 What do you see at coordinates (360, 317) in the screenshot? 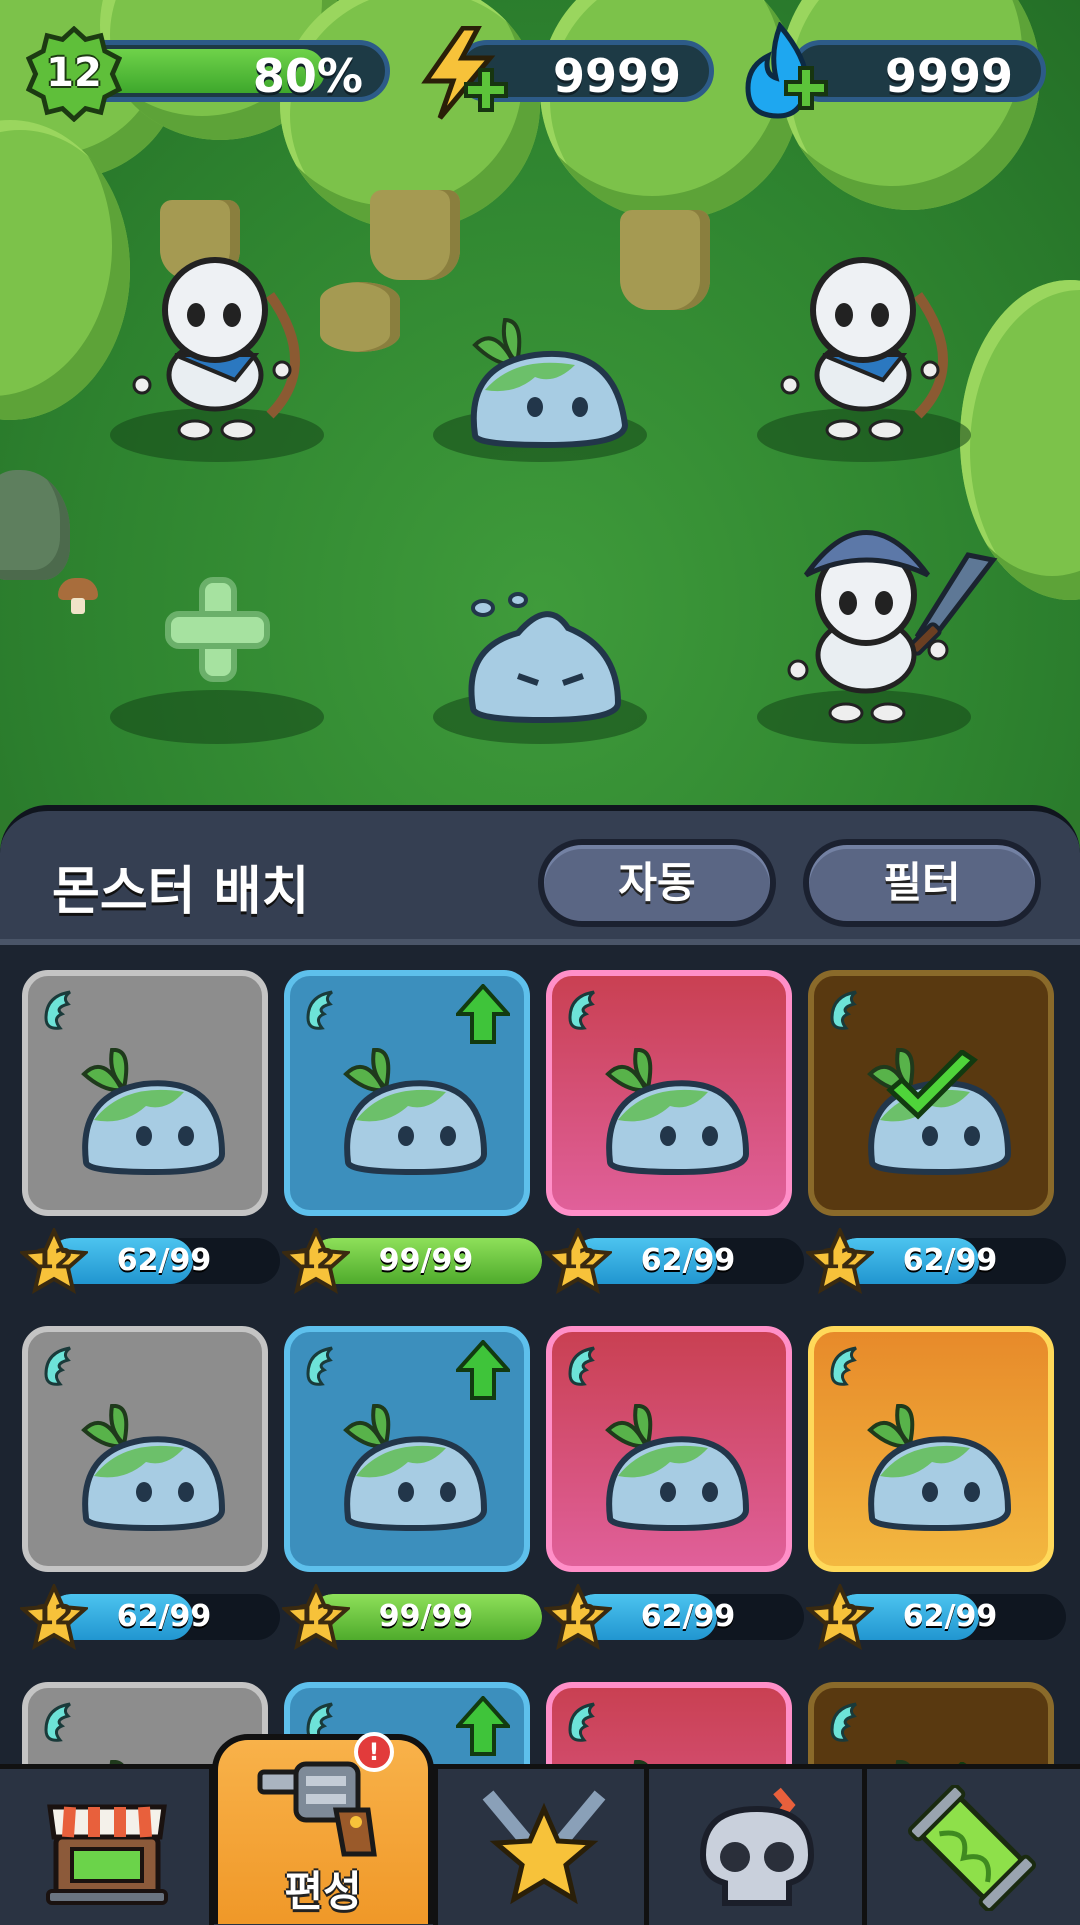
I see `tree-stump` at bounding box center [360, 317].